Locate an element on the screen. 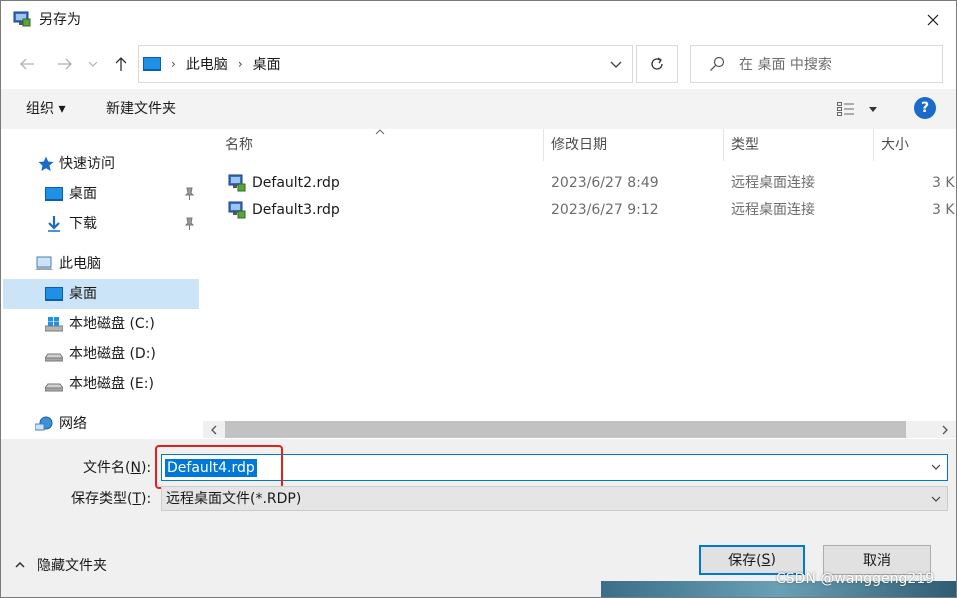  up-button is located at coordinates (121, 64).